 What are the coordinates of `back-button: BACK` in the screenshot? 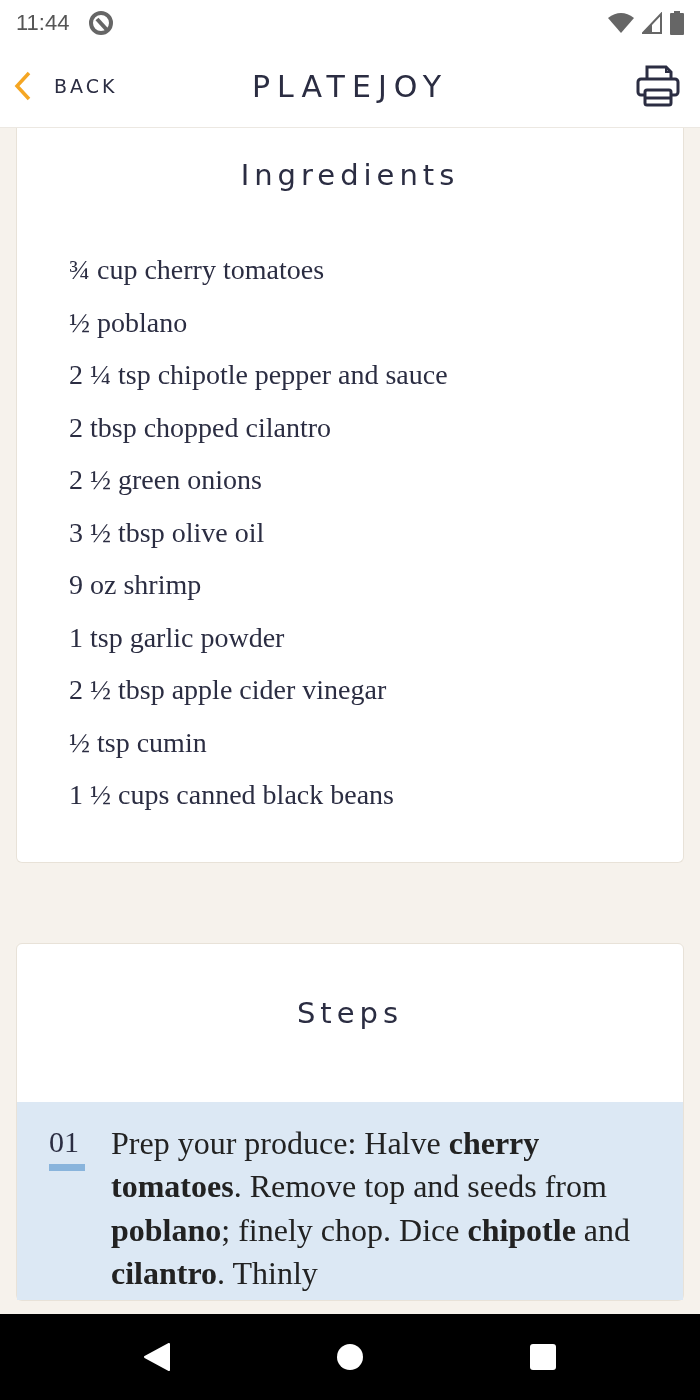 It's located at (66, 86).